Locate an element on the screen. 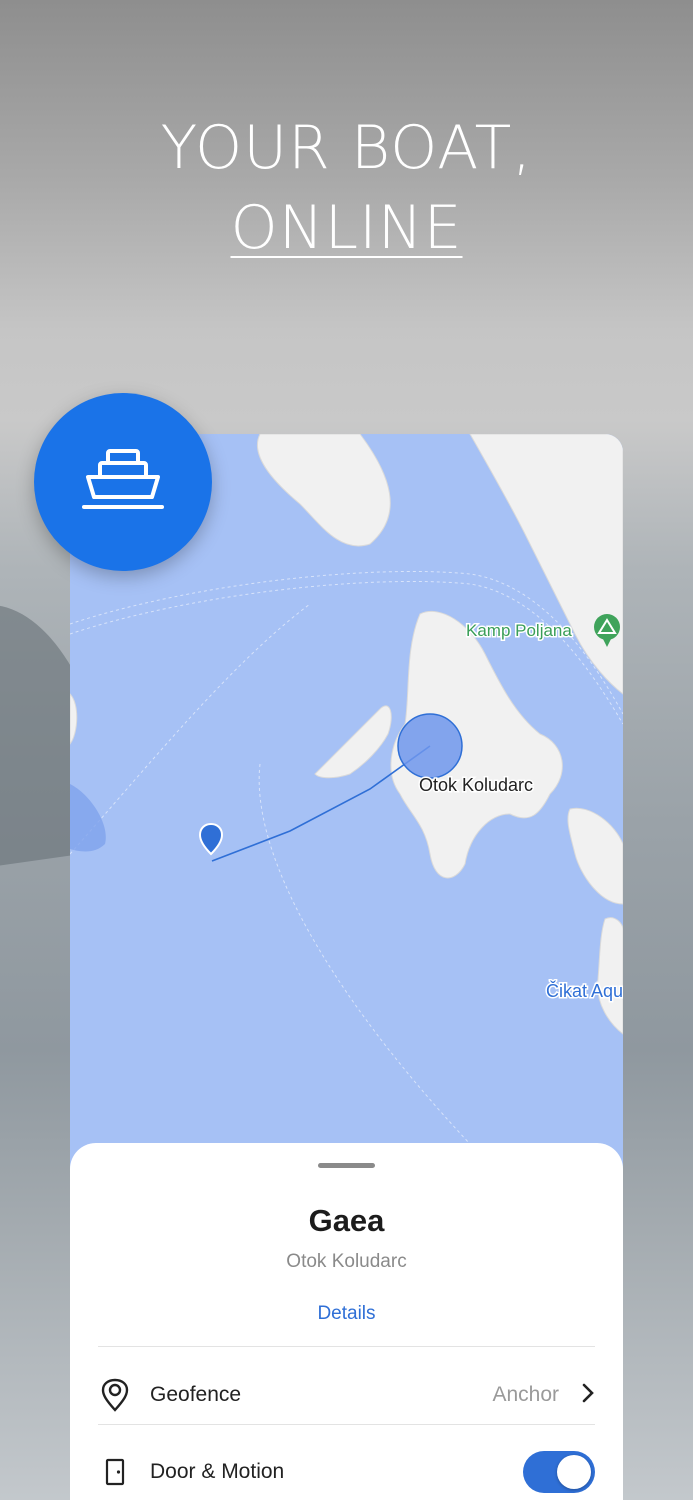 The height and width of the screenshot is (1500, 693). details-link: Details is located at coordinates (346, 1314).